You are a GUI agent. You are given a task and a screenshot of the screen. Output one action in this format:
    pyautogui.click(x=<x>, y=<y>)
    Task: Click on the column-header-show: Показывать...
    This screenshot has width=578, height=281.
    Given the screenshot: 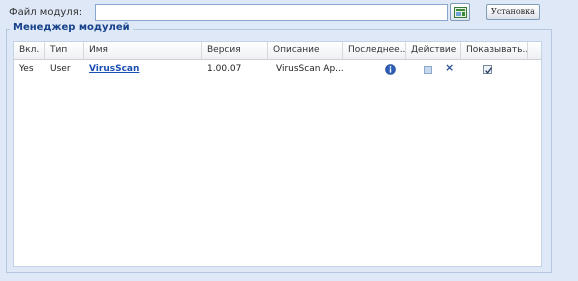 What is the action you would take?
    pyautogui.click(x=494, y=50)
    